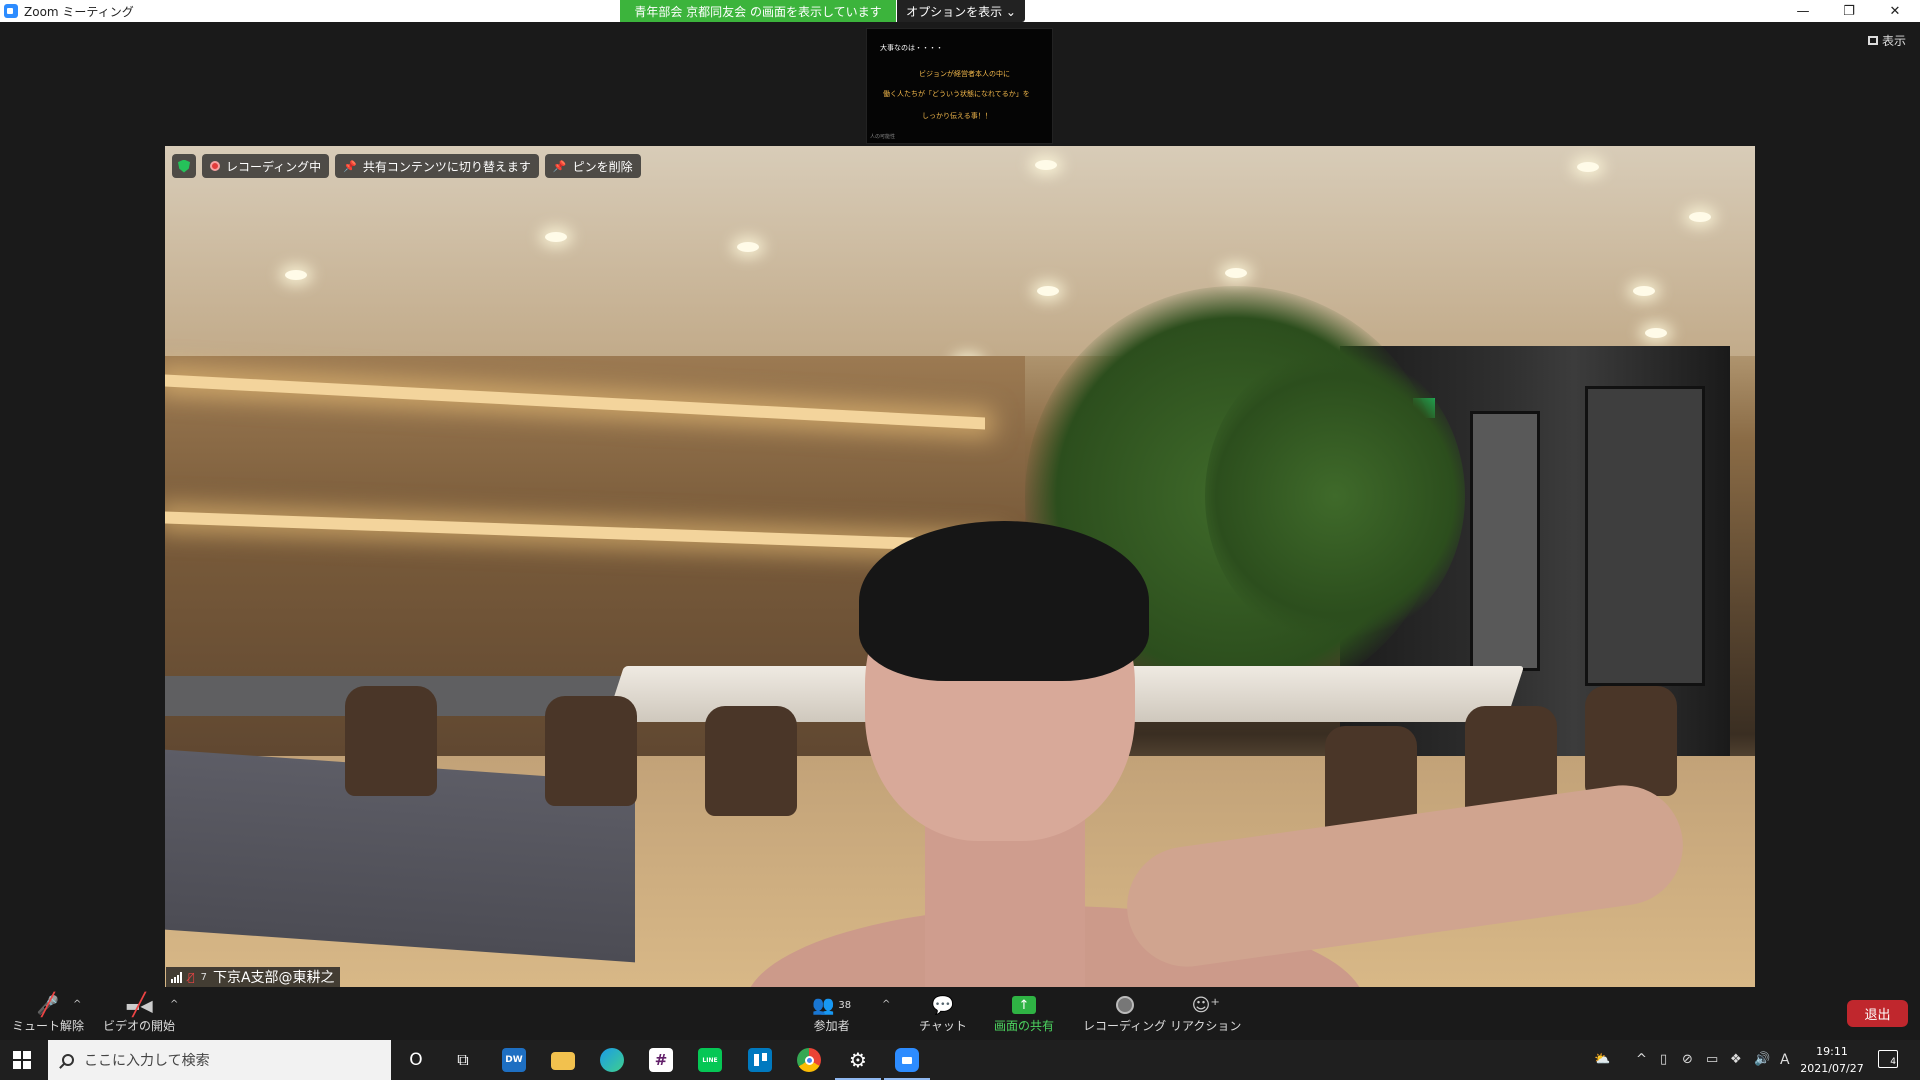 The height and width of the screenshot is (1080, 1920). I want to click on line-app-icon: LINE, so click(710, 1060).